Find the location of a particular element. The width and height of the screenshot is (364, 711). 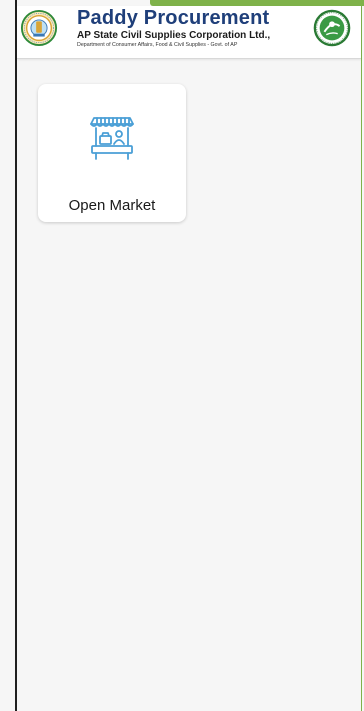

ap-govt-emblem-icon is located at coordinates (39, 28).